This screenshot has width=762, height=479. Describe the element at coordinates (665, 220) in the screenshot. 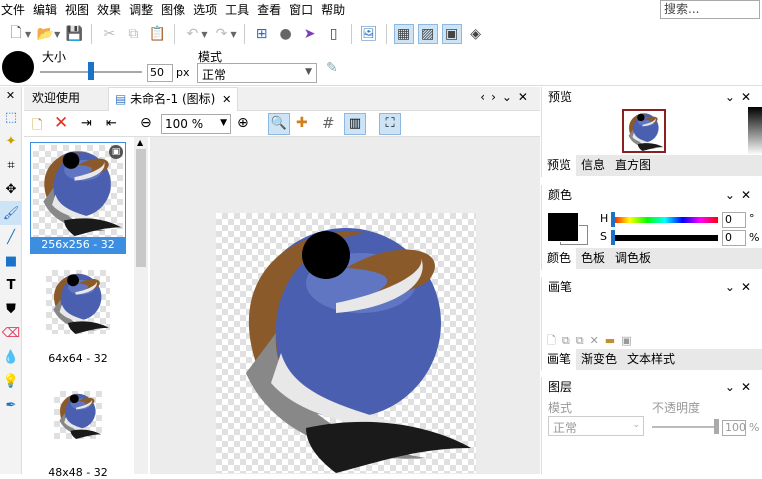

I see `hue-slider` at that location.